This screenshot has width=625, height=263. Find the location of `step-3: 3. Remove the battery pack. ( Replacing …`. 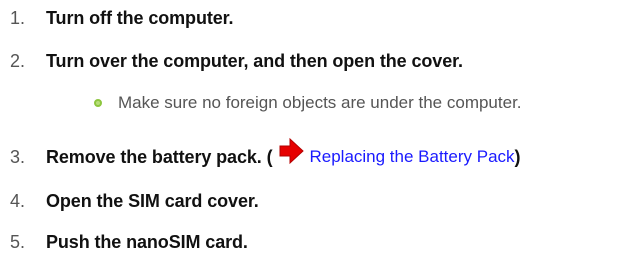

step-3: 3. Remove the battery pack. ( Replacing … is located at coordinates (265, 153).